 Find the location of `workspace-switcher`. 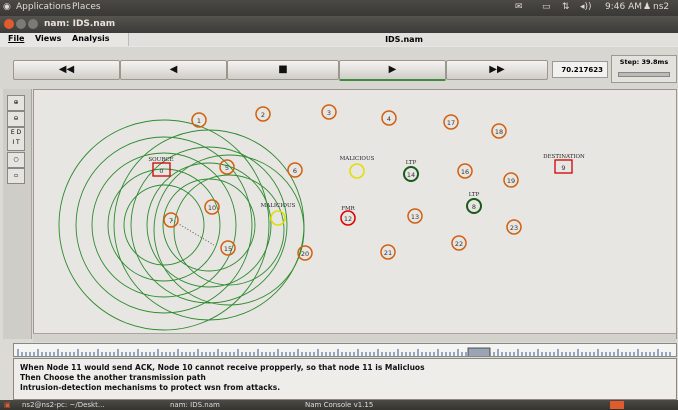

workspace-switcher is located at coordinates (617, 405).